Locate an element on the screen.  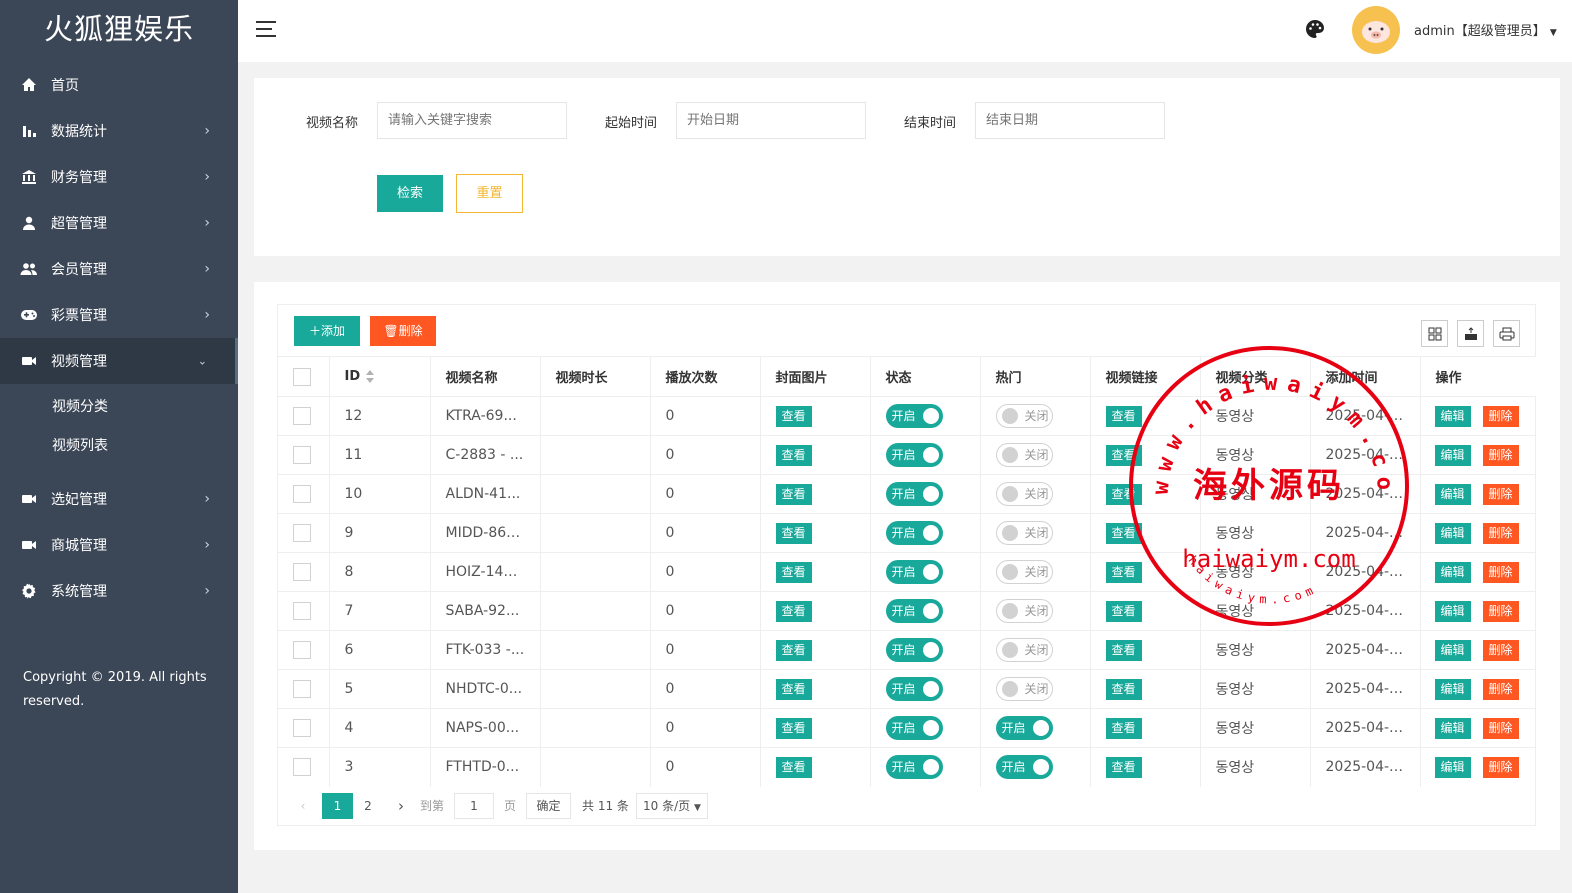
video-name-input is located at coordinates (472, 120).